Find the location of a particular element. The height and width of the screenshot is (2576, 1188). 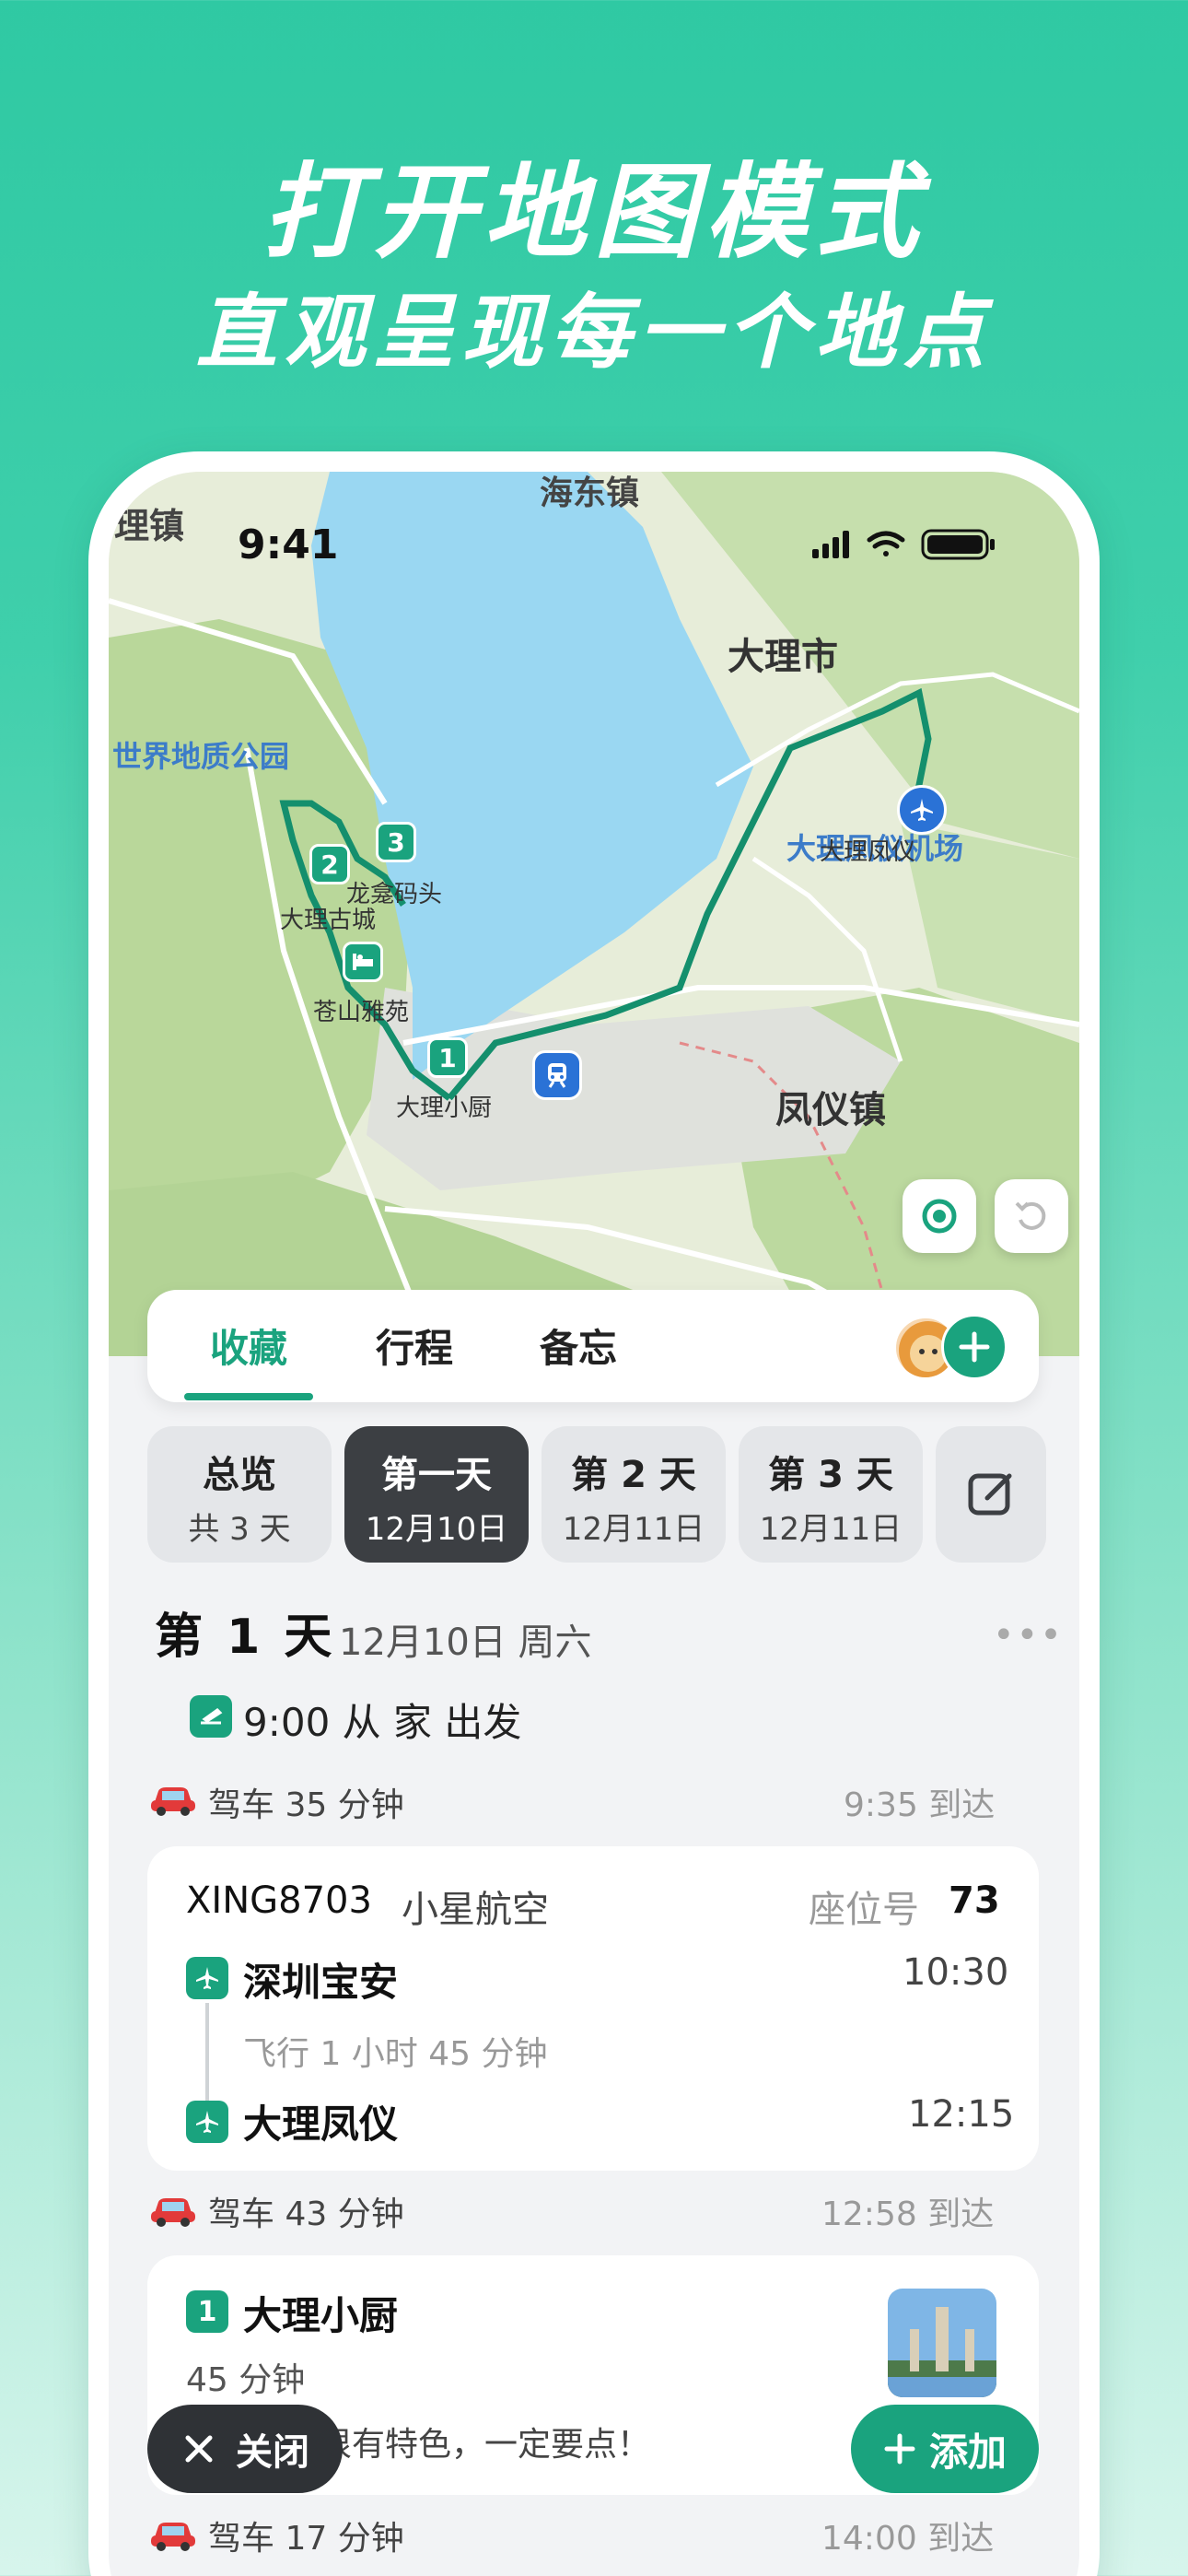

tab-itinerary: 行程 is located at coordinates (414, 1345).